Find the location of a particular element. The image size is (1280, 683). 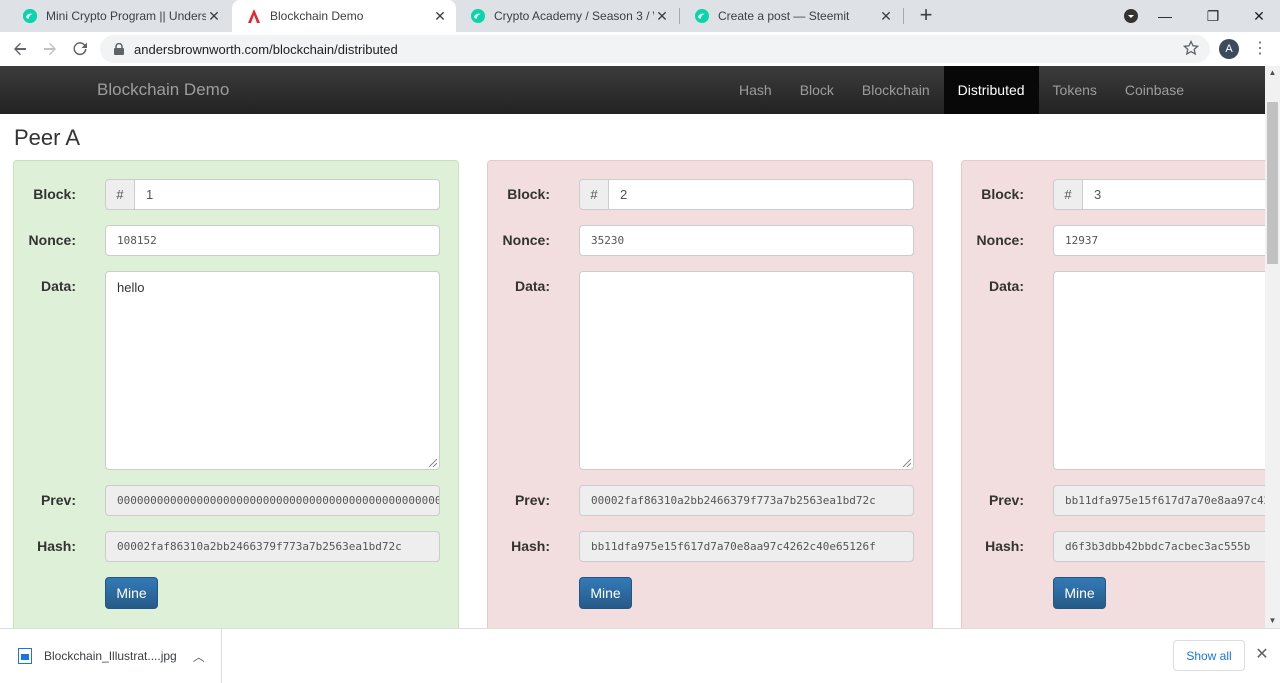

browser-tab-title: Crypto Academy / Season 3 / We is located at coordinates (574, 16).